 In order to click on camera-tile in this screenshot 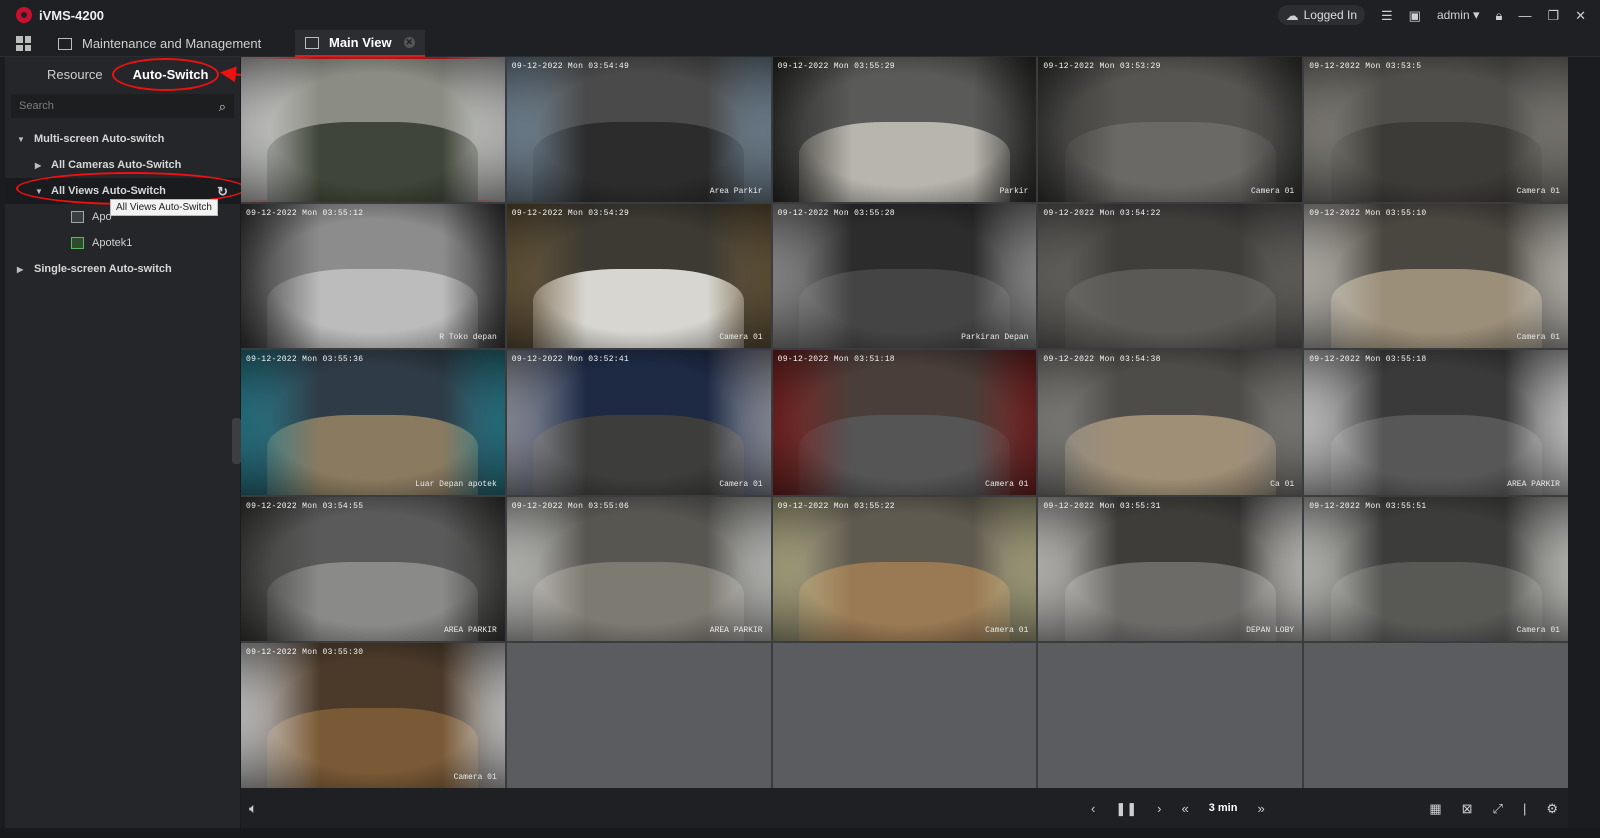, I will do `click(373, 129)`.